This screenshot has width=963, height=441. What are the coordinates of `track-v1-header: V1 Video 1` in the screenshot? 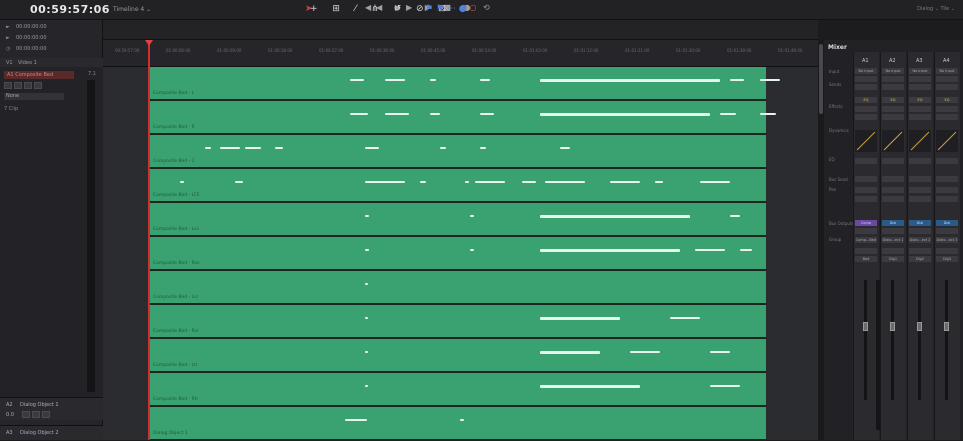 It's located at (51, 62).